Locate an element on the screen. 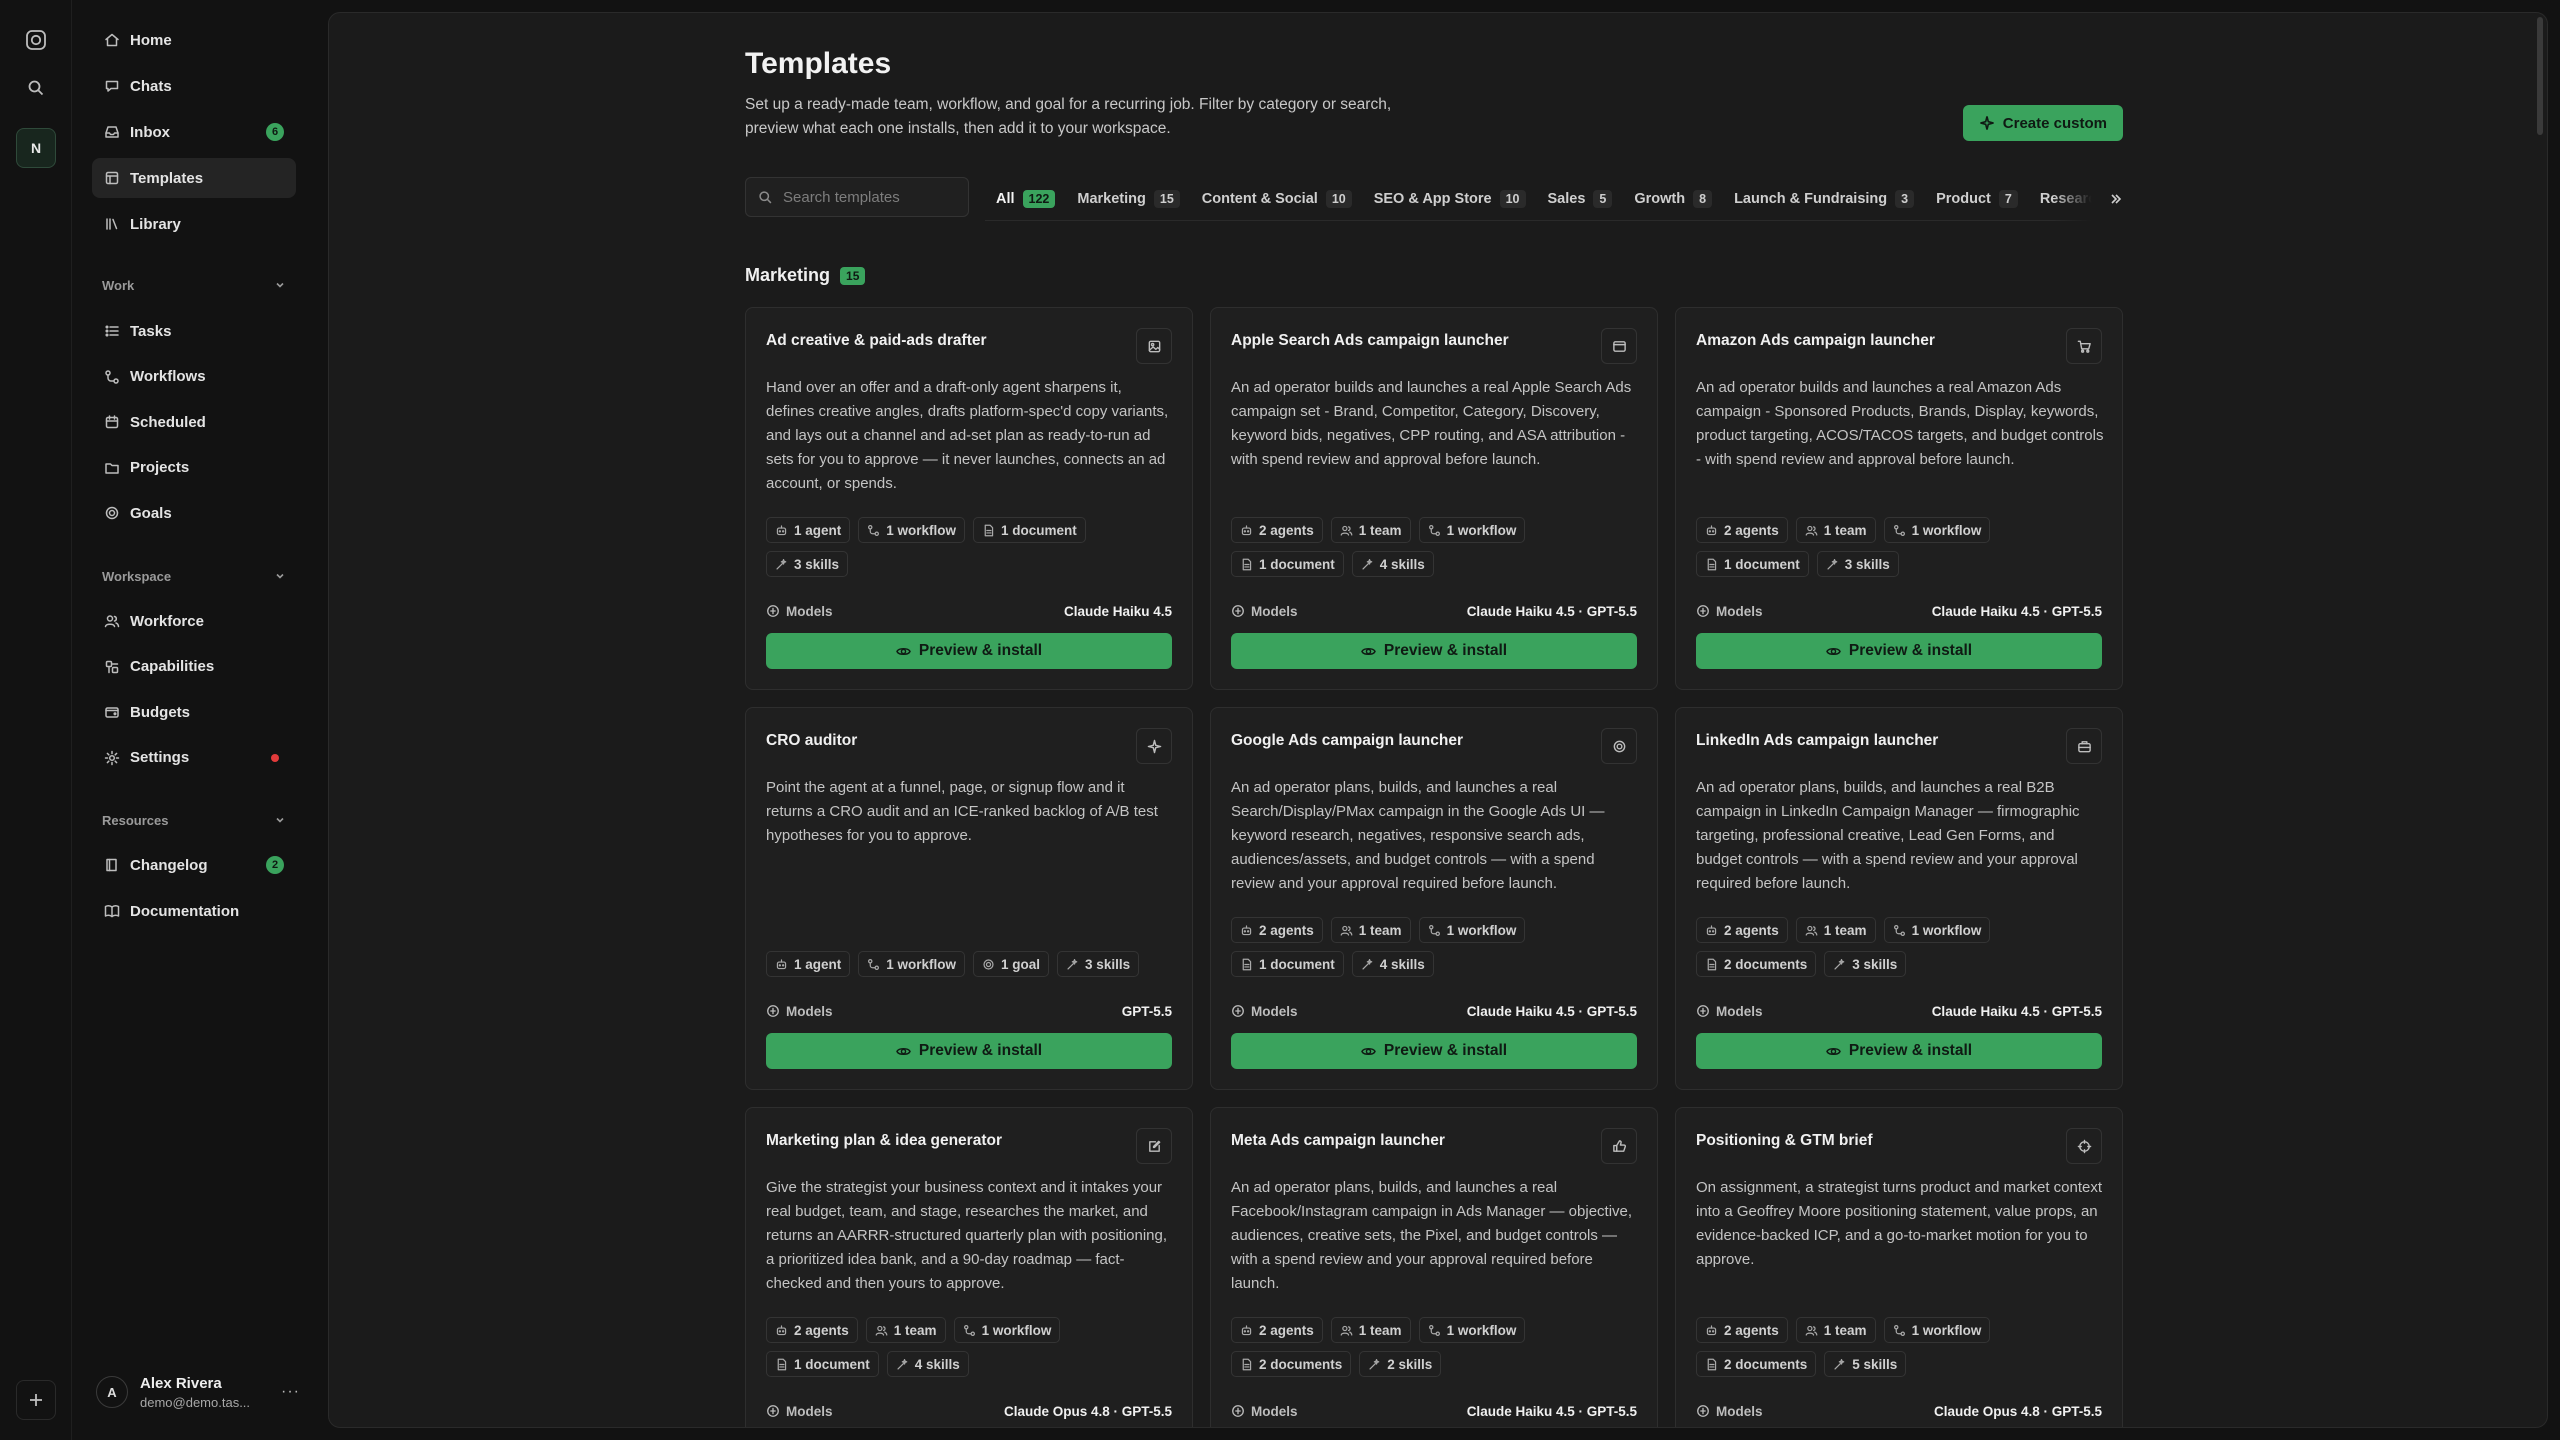 Image resolution: width=2560 pixels, height=1440 pixels. sidebar-item-capabilities: Capabilities is located at coordinates (194, 667).